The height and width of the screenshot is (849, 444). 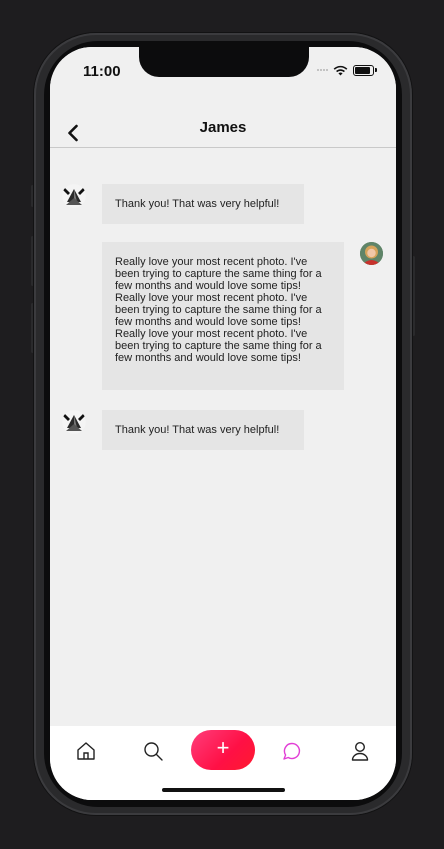 I want to click on profile-icon, so click(x=360, y=751).